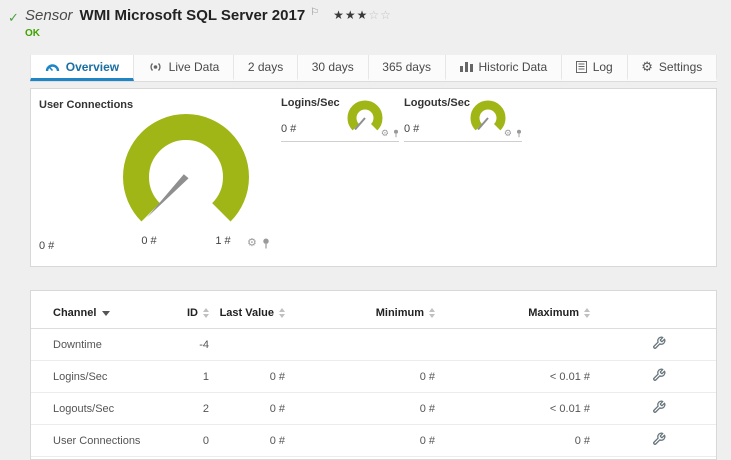 Image resolution: width=731 pixels, height=460 pixels. I want to click on table-row-logins-sec: Logins/Sec 1 0 # 0 # < 0.01 #, so click(373, 376).